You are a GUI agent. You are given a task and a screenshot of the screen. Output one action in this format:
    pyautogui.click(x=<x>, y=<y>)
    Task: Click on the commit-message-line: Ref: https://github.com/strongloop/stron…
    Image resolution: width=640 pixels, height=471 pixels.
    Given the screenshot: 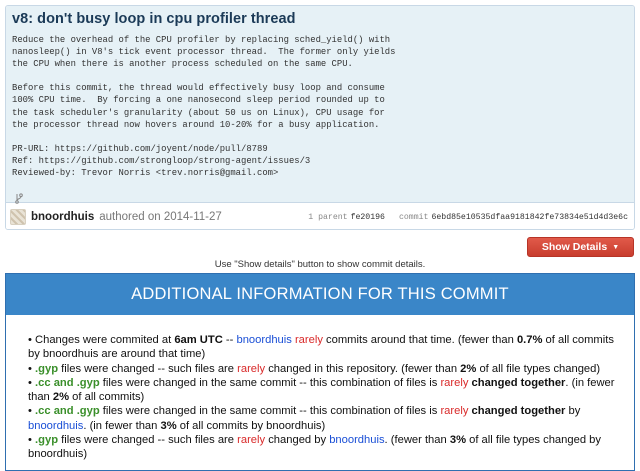 What is the action you would take?
    pyautogui.click(x=161, y=160)
    